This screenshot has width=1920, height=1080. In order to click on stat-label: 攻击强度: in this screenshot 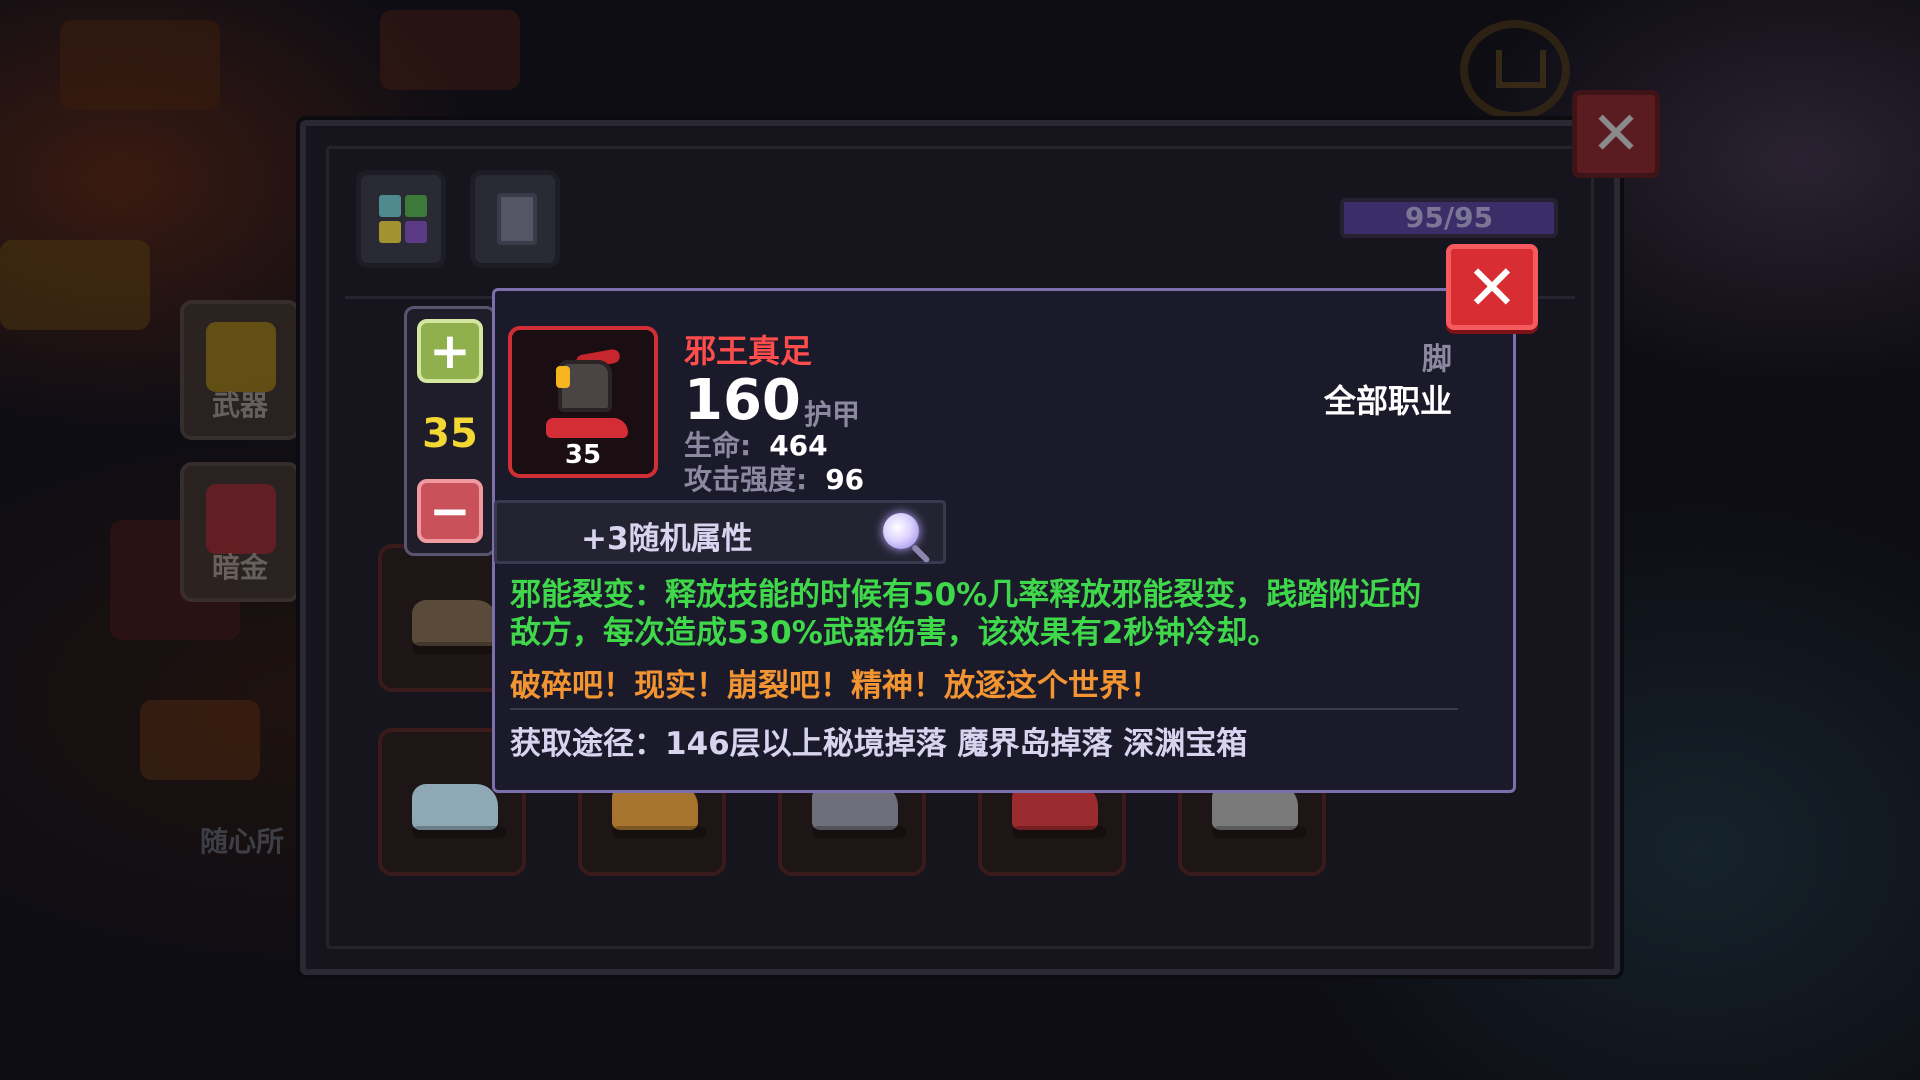, I will do `click(746, 479)`.